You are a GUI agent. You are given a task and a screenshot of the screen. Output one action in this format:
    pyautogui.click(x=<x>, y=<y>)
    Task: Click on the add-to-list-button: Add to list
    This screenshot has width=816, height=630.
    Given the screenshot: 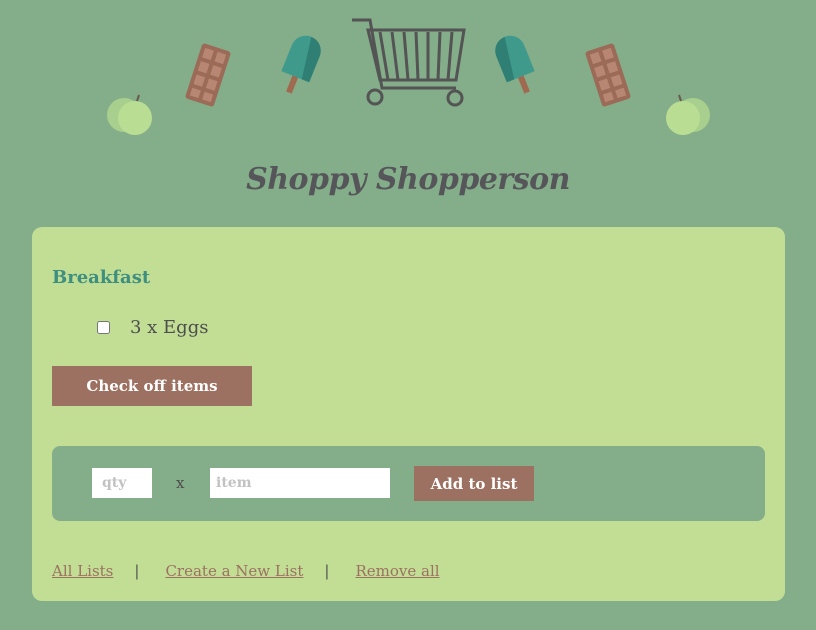 What is the action you would take?
    pyautogui.click(x=474, y=483)
    